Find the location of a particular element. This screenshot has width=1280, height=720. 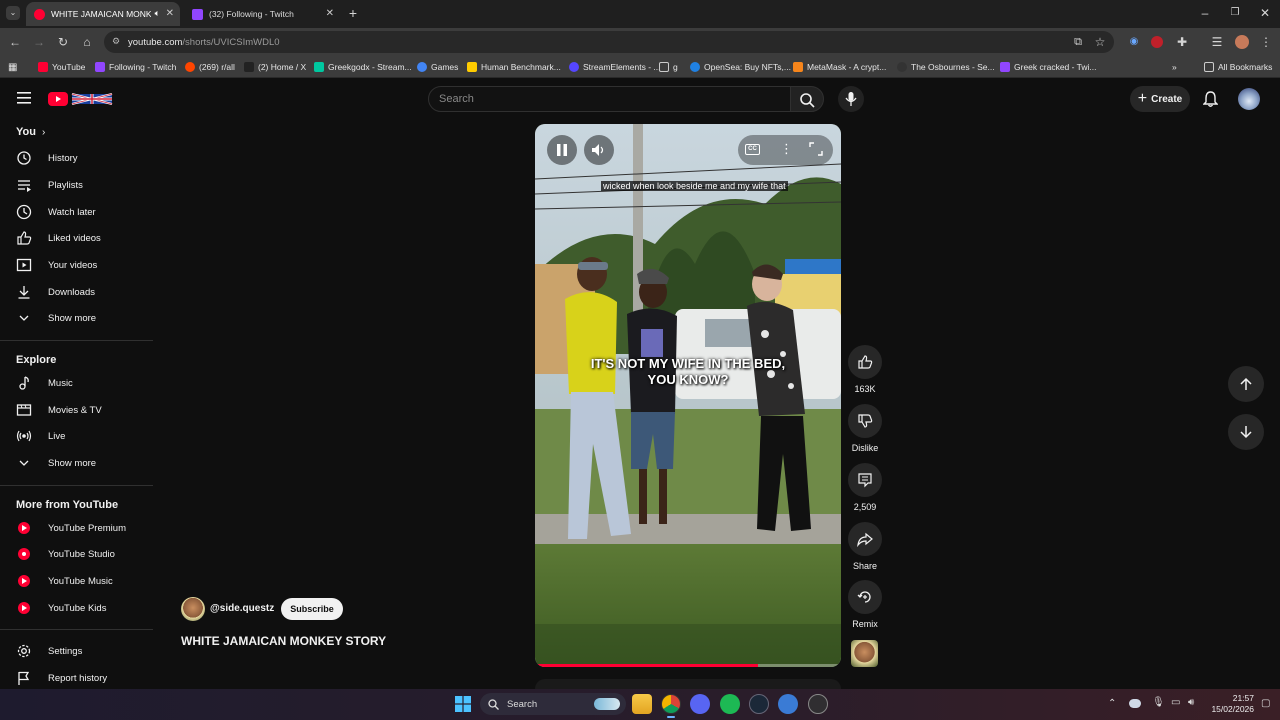

closed-captions-button: CC is located at coordinates (752, 149).